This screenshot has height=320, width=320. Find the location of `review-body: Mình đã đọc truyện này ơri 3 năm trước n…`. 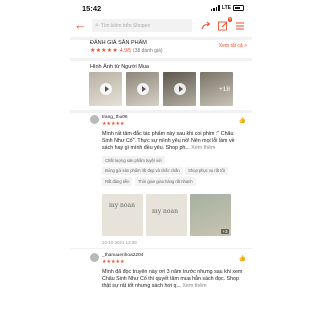

review-body: Mình đã đọc truyện này ơri 3 năm trước n… is located at coordinates (172, 279).